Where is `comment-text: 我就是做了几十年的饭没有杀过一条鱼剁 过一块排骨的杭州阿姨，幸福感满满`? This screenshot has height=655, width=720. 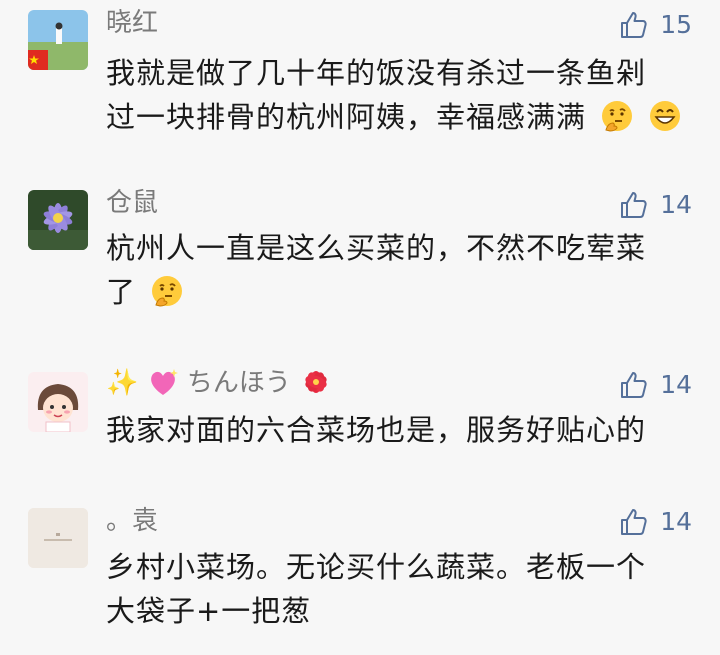
comment-text: 我就是做了几十年的饭没有杀过一条鱼剁 过一块排骨的杭州阿姨，幸福感满满 is located at coordinates (401, 95).